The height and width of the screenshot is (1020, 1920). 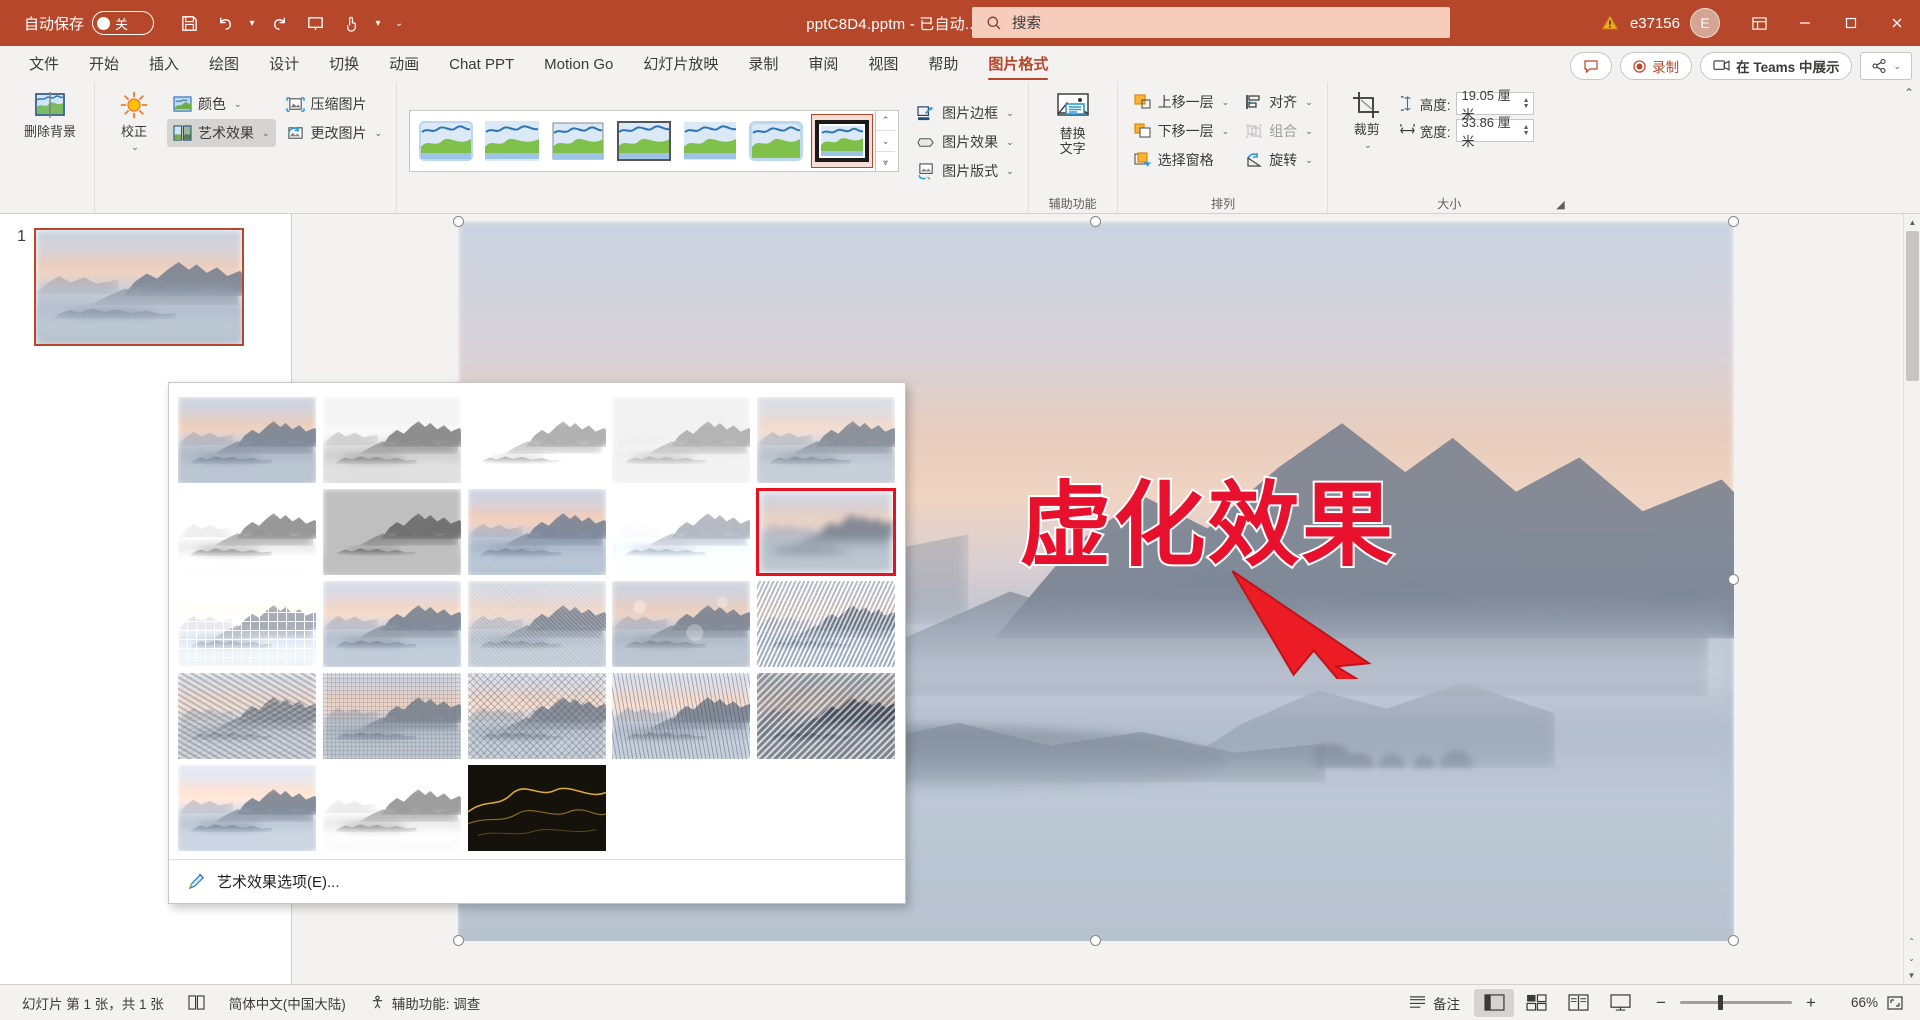 I want to click on redo-icon, so click(x=279, y=23).